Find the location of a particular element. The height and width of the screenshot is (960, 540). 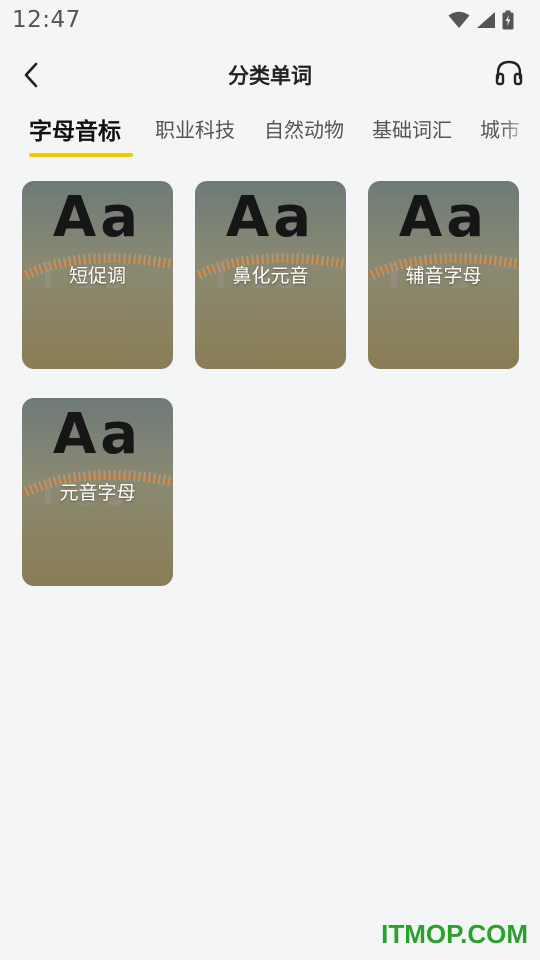

category-card: l ss Aa 元音字母 is located at coordinates (97, 492).